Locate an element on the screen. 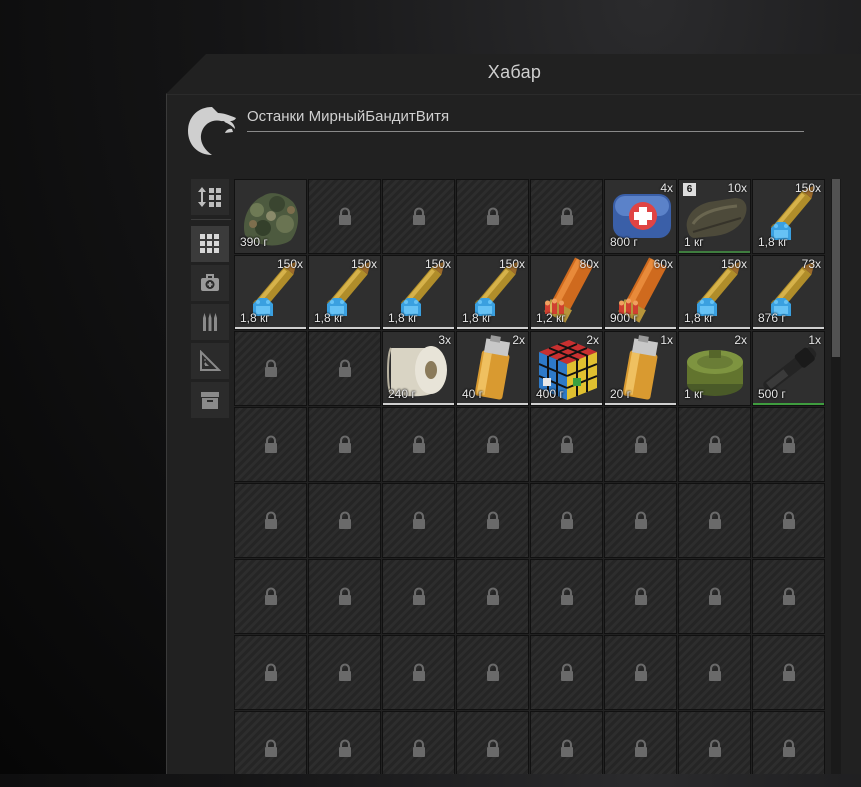 This screenshot has width=861, height=787. item-slot: 2x 1 кг is located at coordinates (714, 368).